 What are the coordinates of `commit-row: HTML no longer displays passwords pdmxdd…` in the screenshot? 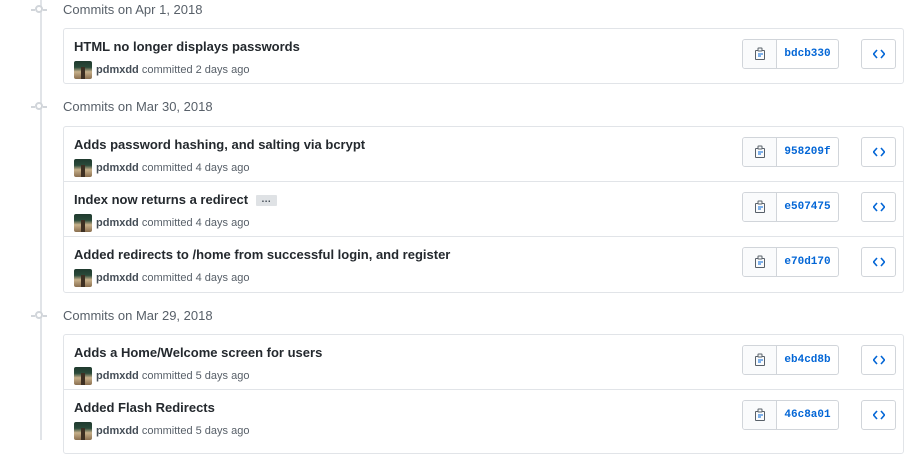 It's located at (483, 56).